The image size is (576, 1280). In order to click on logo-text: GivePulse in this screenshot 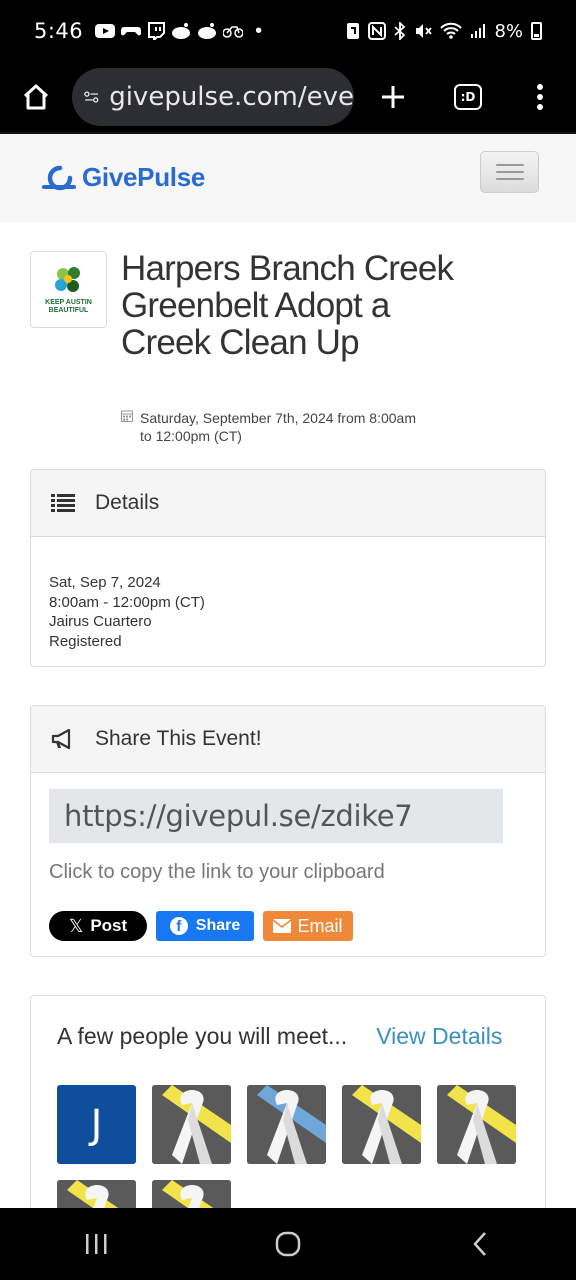, I will do `click(144, 177)`.